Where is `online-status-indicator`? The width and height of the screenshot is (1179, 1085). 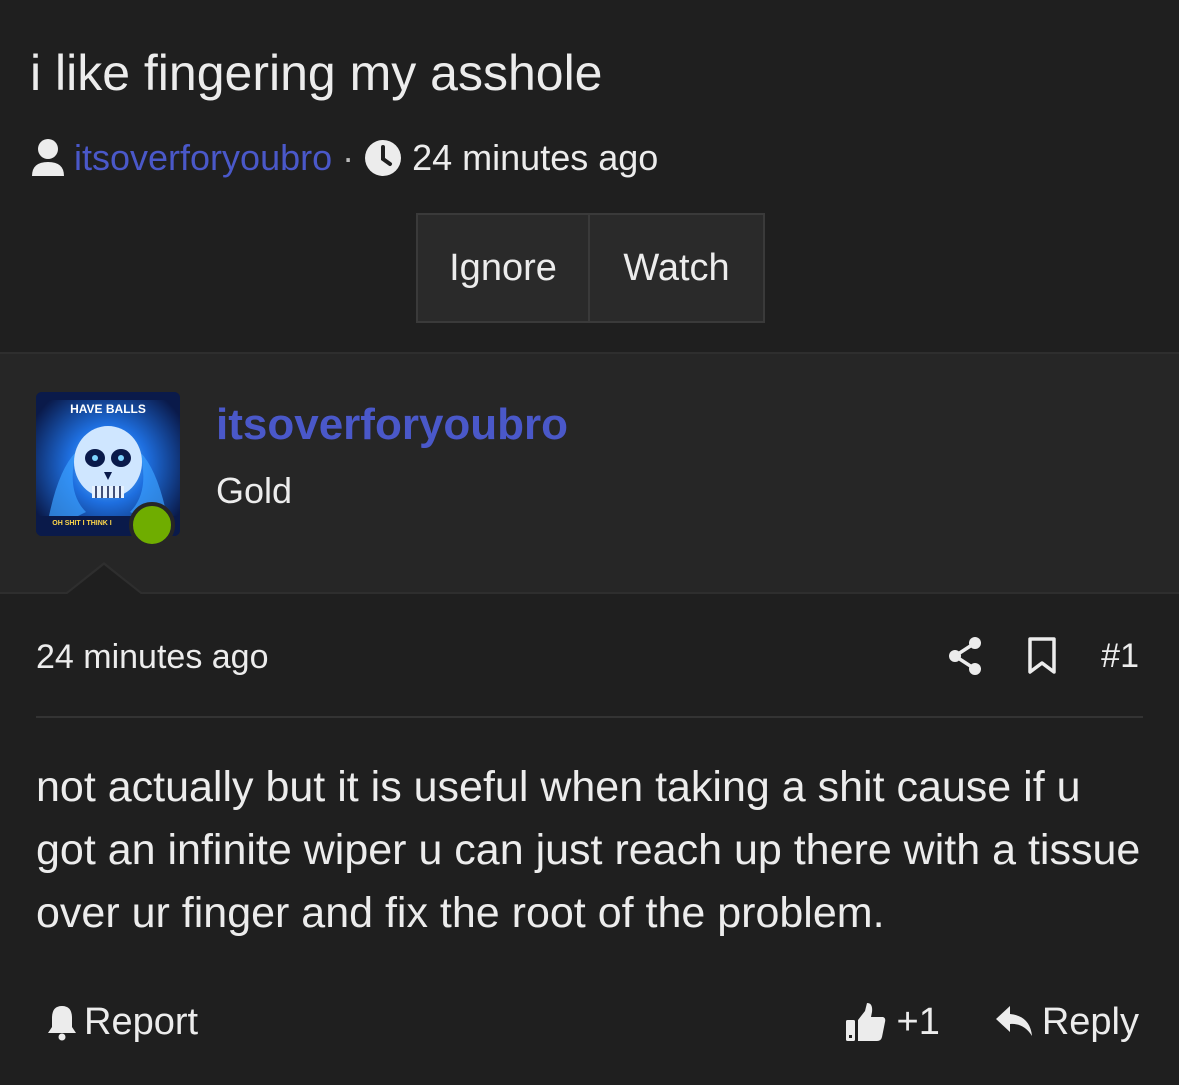
online-status-indicator is located at coordinates (152, 525).